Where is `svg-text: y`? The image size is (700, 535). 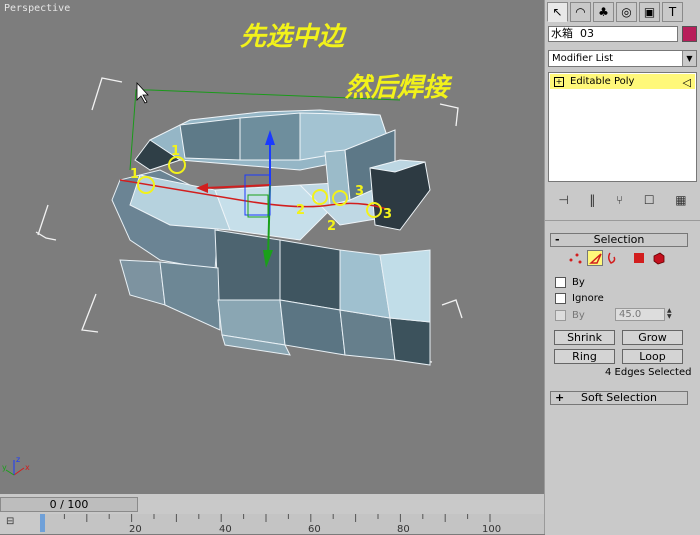 svg-text: y is located at coordinates (4, 467).